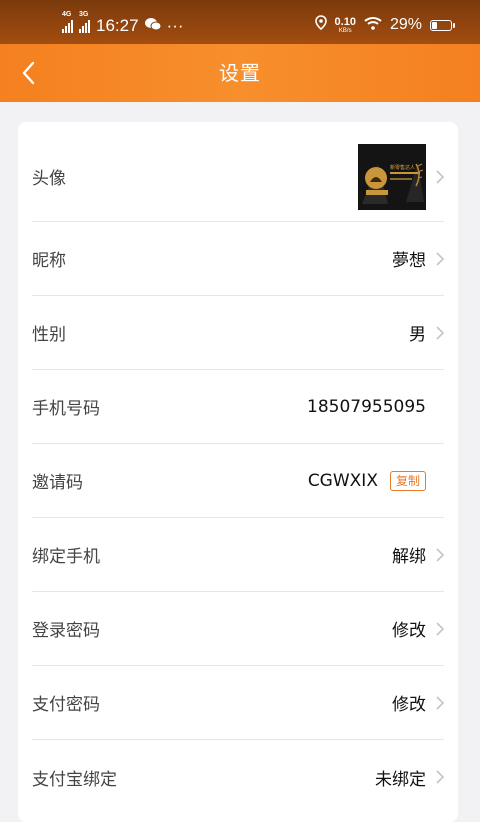  I want to click on row-label: 性别, so click(49, 335).